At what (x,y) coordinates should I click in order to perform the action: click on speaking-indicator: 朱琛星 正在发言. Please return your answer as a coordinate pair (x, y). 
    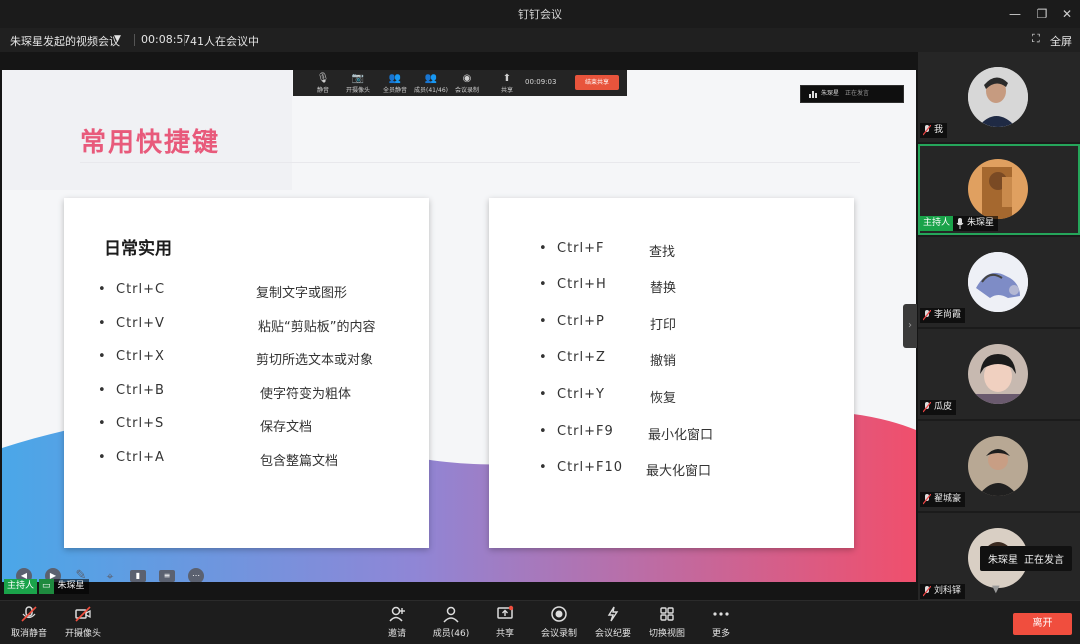
    Looking at the image, I should click on (852, 94).